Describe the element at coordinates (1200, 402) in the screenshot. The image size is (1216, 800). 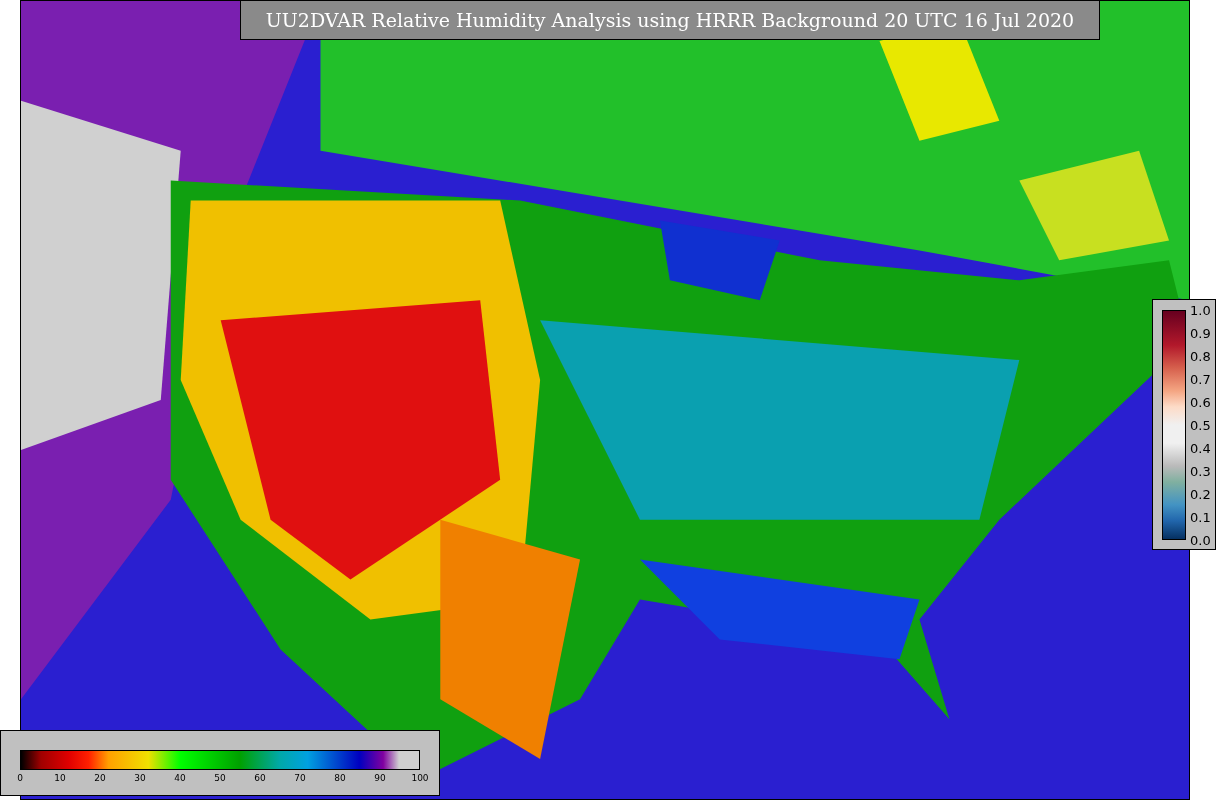
I see `tick-label: 0.6` at that location.